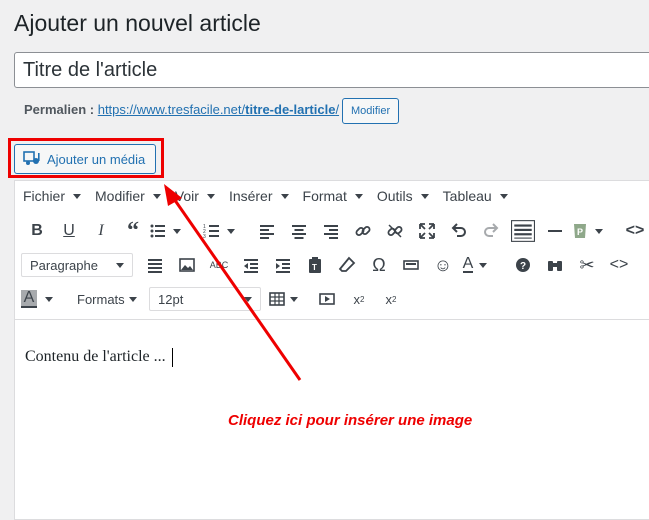 This screenshot has width=649, height=520. What do you see at coordinates (37, 299) in the screenshot?
I see `background-color-icon: A` at bounding box center [37, 299].